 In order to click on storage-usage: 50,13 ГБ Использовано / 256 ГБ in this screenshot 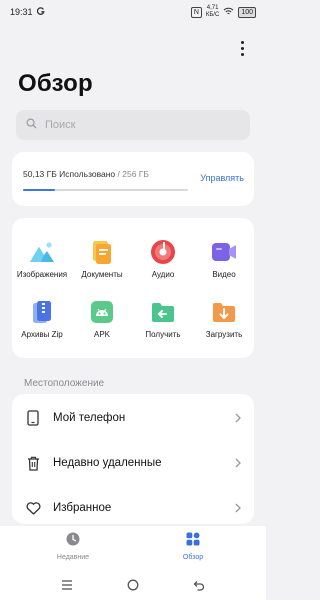, I will do `click(86, 174)`.